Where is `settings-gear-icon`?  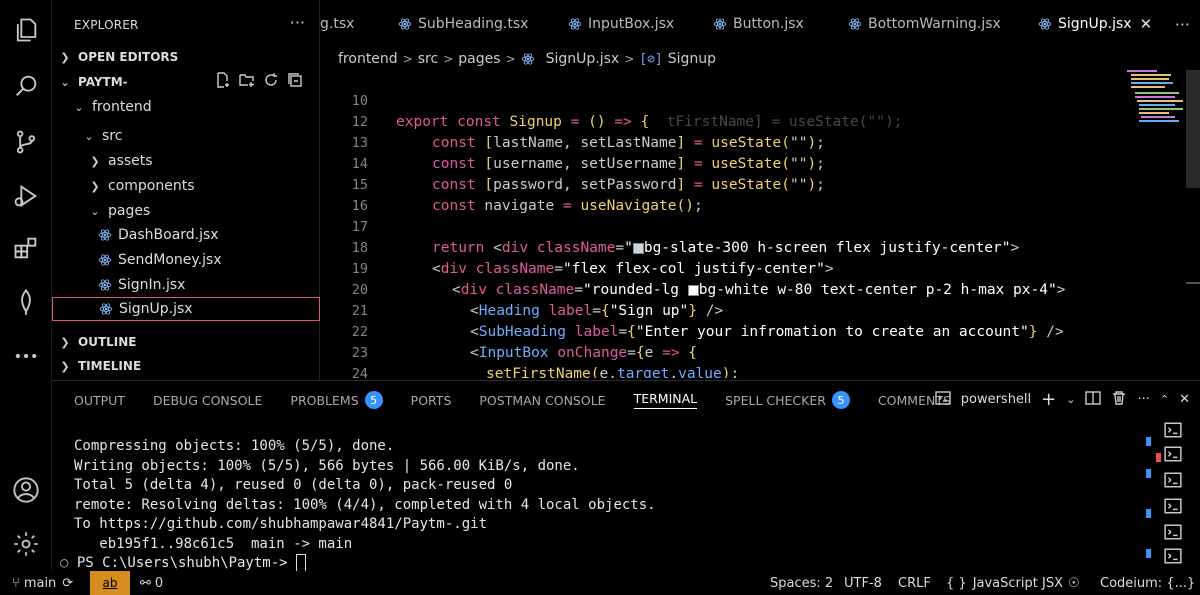 settings-gear-icon is located at coordinates (26, 544).